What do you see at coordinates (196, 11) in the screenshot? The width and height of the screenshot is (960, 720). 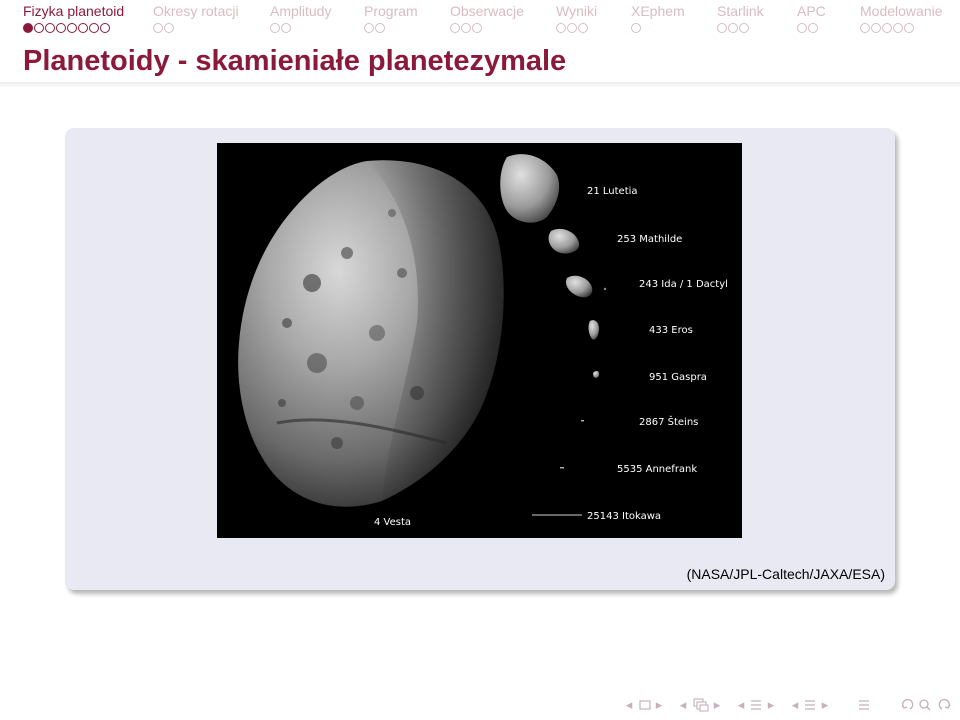 I see `nav-section-label: Okresy rotacji` at bounding box center [196, 11].